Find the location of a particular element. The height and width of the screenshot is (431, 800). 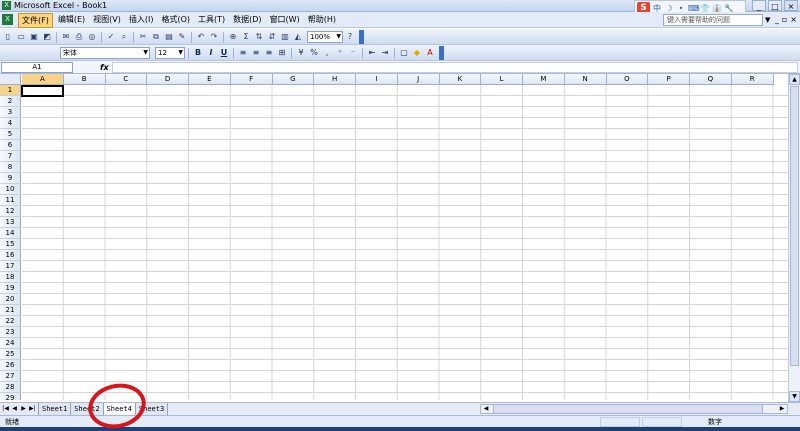

close-button: × is located at coordinates (791, 5).